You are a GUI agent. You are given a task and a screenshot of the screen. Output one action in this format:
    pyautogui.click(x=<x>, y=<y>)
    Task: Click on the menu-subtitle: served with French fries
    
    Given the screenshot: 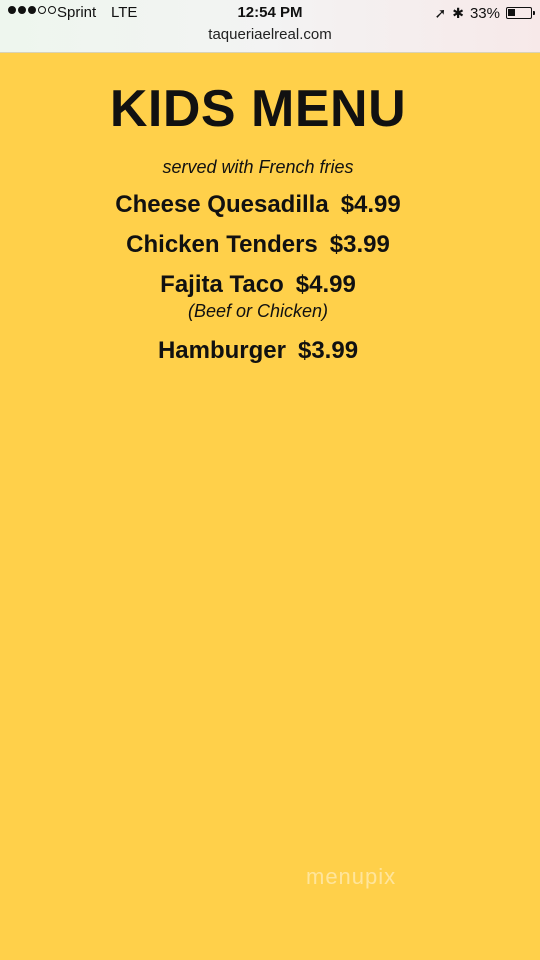 What is the action you would take?
    pyautogui.click(x=258, y=167)
    